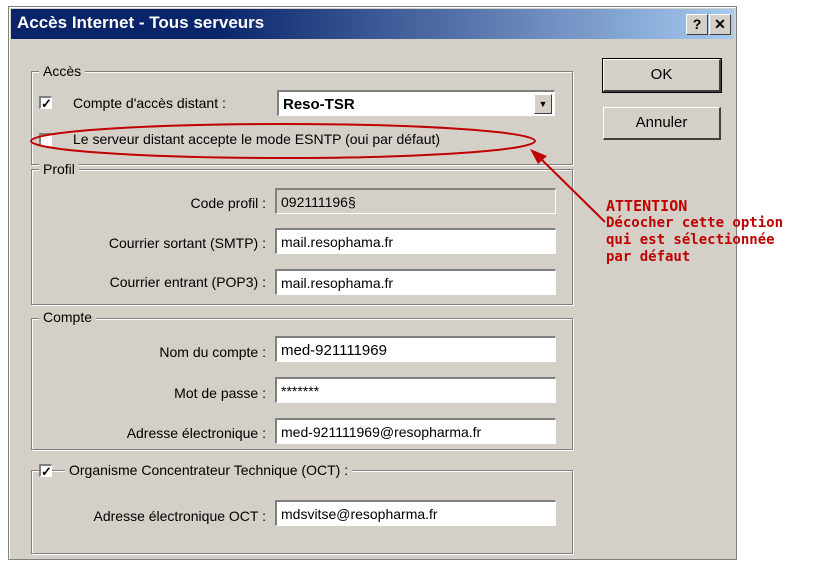 The width and height of the screenshot is (838, 567). What do you see at coordinates (319, 104) in the screenshot?
I see `remote-account-value: Reso-TSR` at bounding box center [319, 104].